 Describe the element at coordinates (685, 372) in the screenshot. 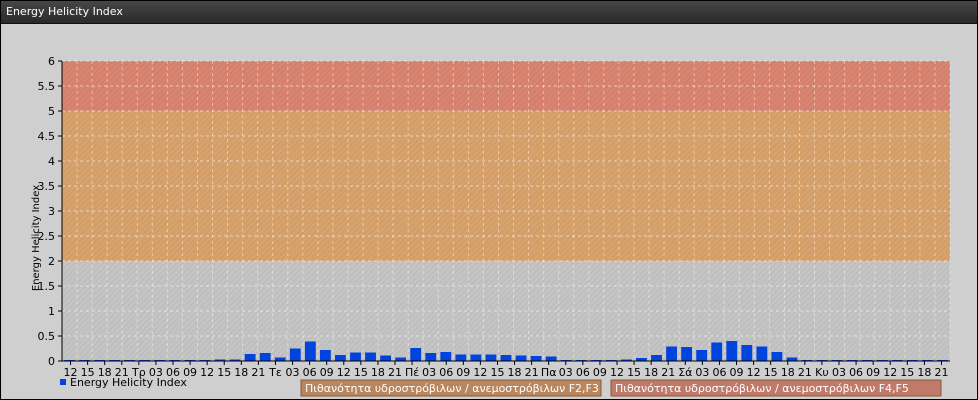

I see `x-tick-label: Σά` at that location.